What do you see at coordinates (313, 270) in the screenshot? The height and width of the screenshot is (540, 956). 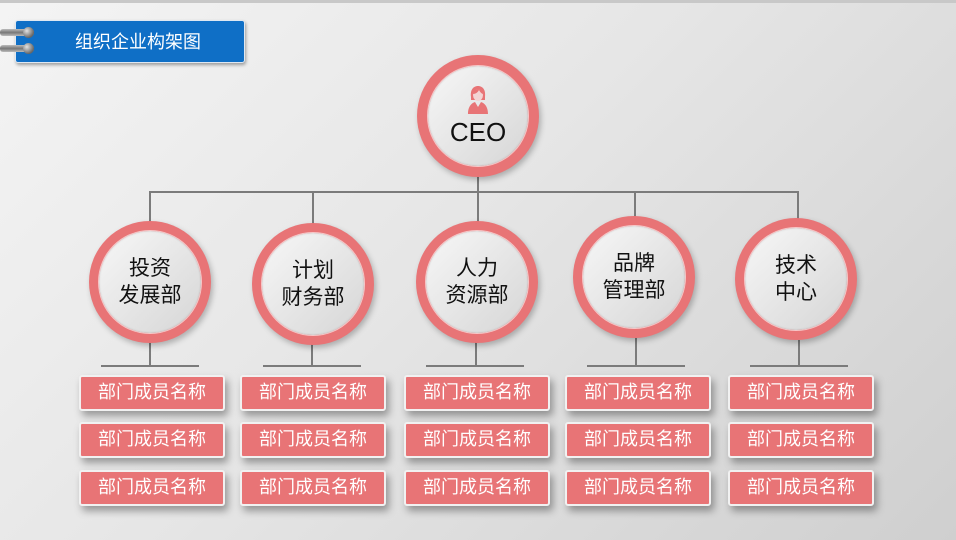 I see `dept-label-line1: 计划` at bounding box center [313, 270].